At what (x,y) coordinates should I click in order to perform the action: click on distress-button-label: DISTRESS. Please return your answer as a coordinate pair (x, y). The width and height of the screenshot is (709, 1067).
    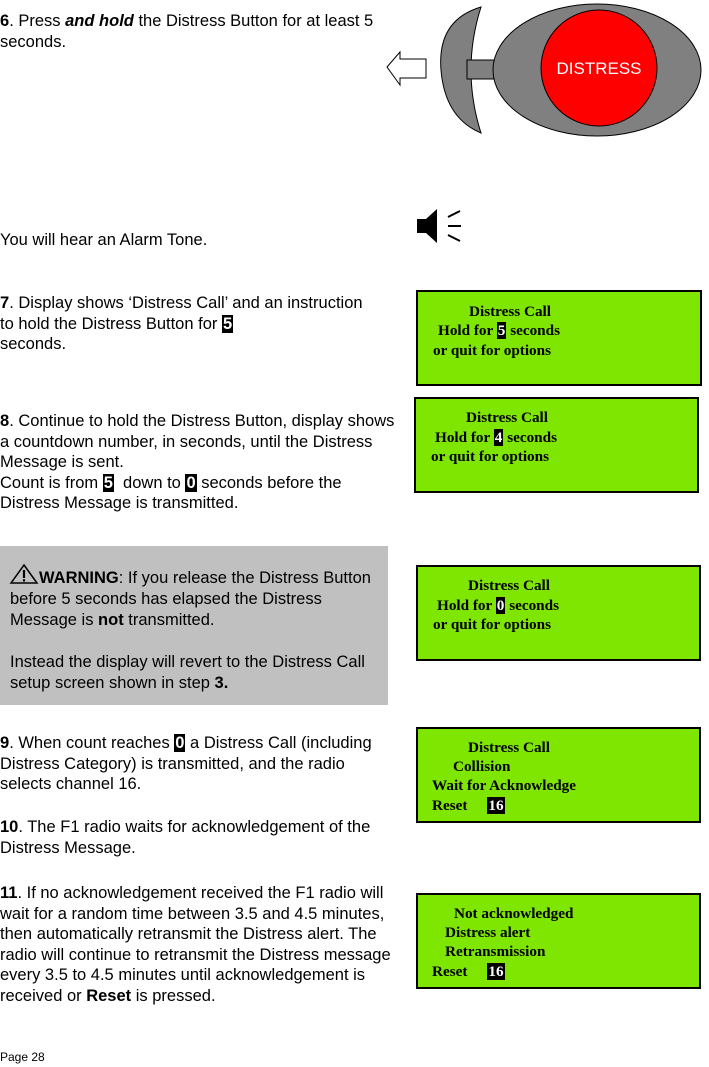
    Looking at the image, I should click on (598, 68).